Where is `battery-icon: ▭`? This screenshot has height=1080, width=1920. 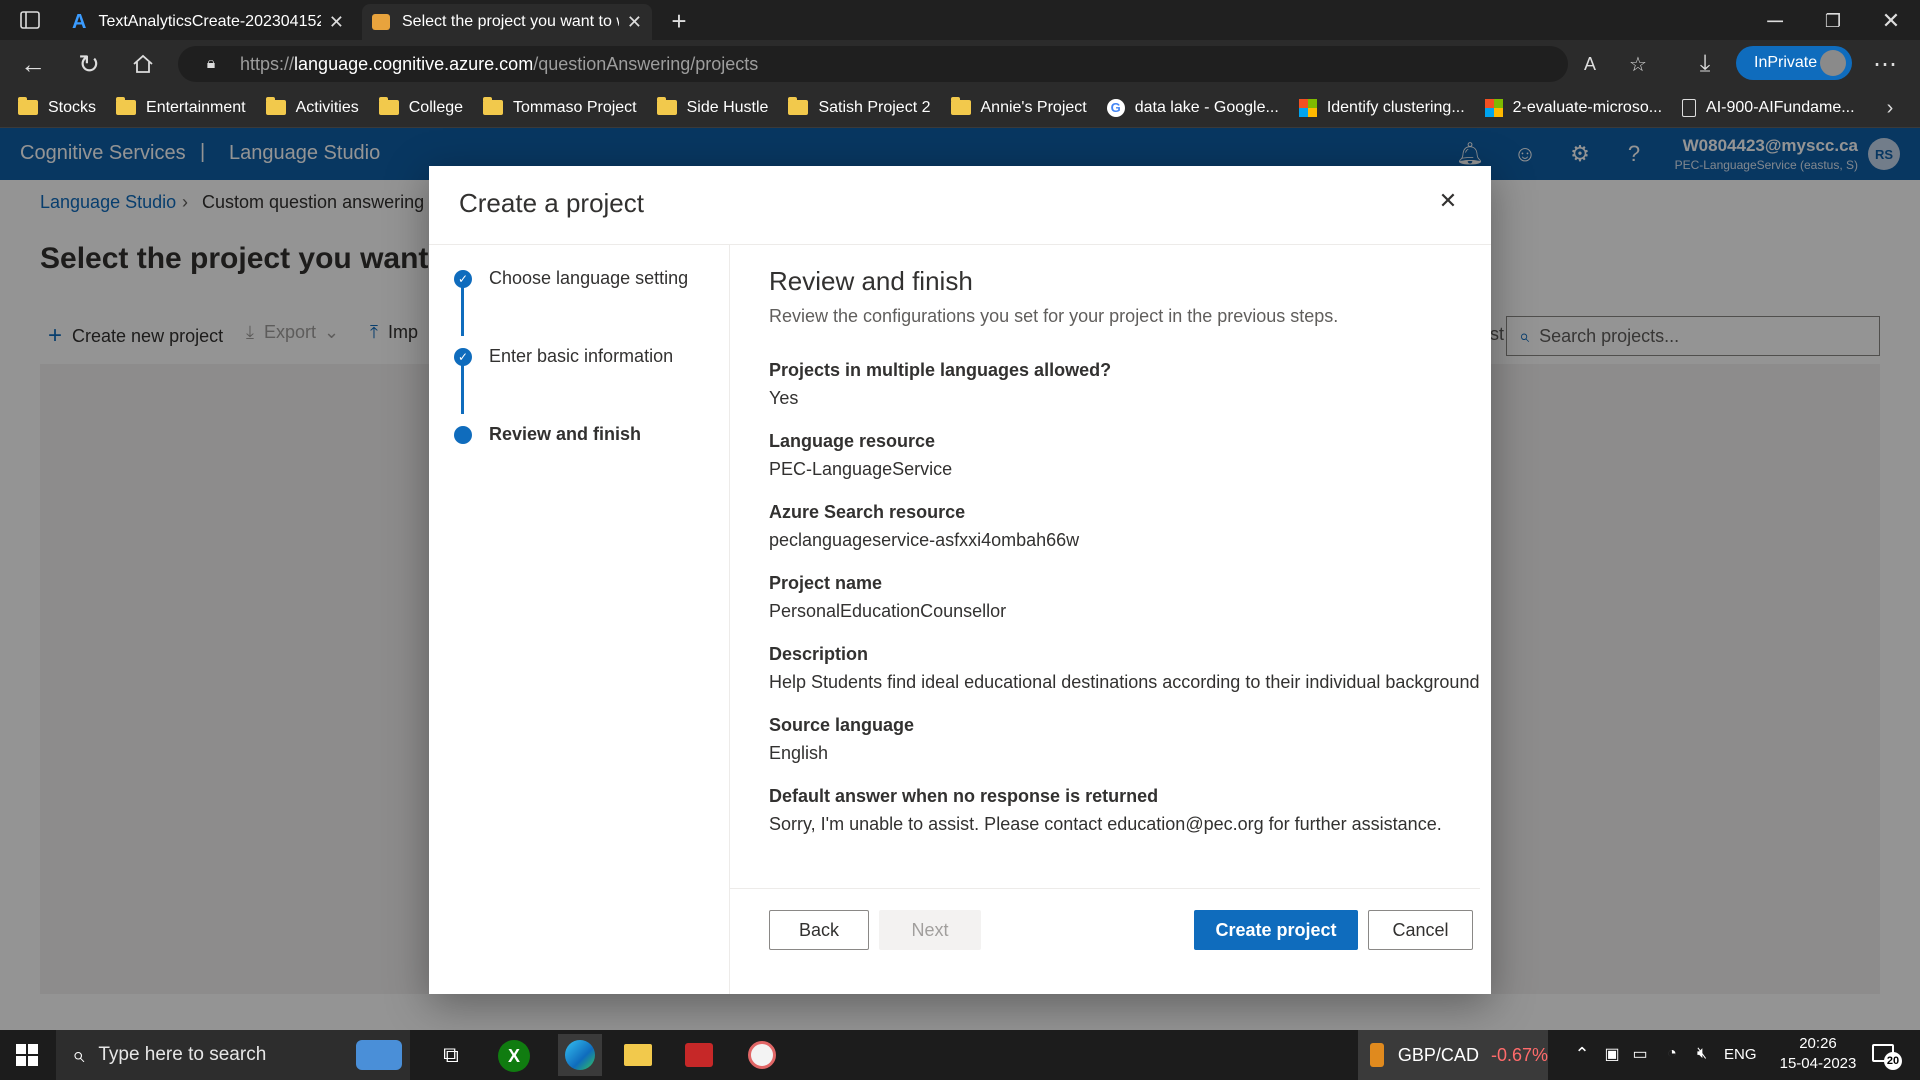
battery-icon: ▭ is located at coordinates (1640, 1054).